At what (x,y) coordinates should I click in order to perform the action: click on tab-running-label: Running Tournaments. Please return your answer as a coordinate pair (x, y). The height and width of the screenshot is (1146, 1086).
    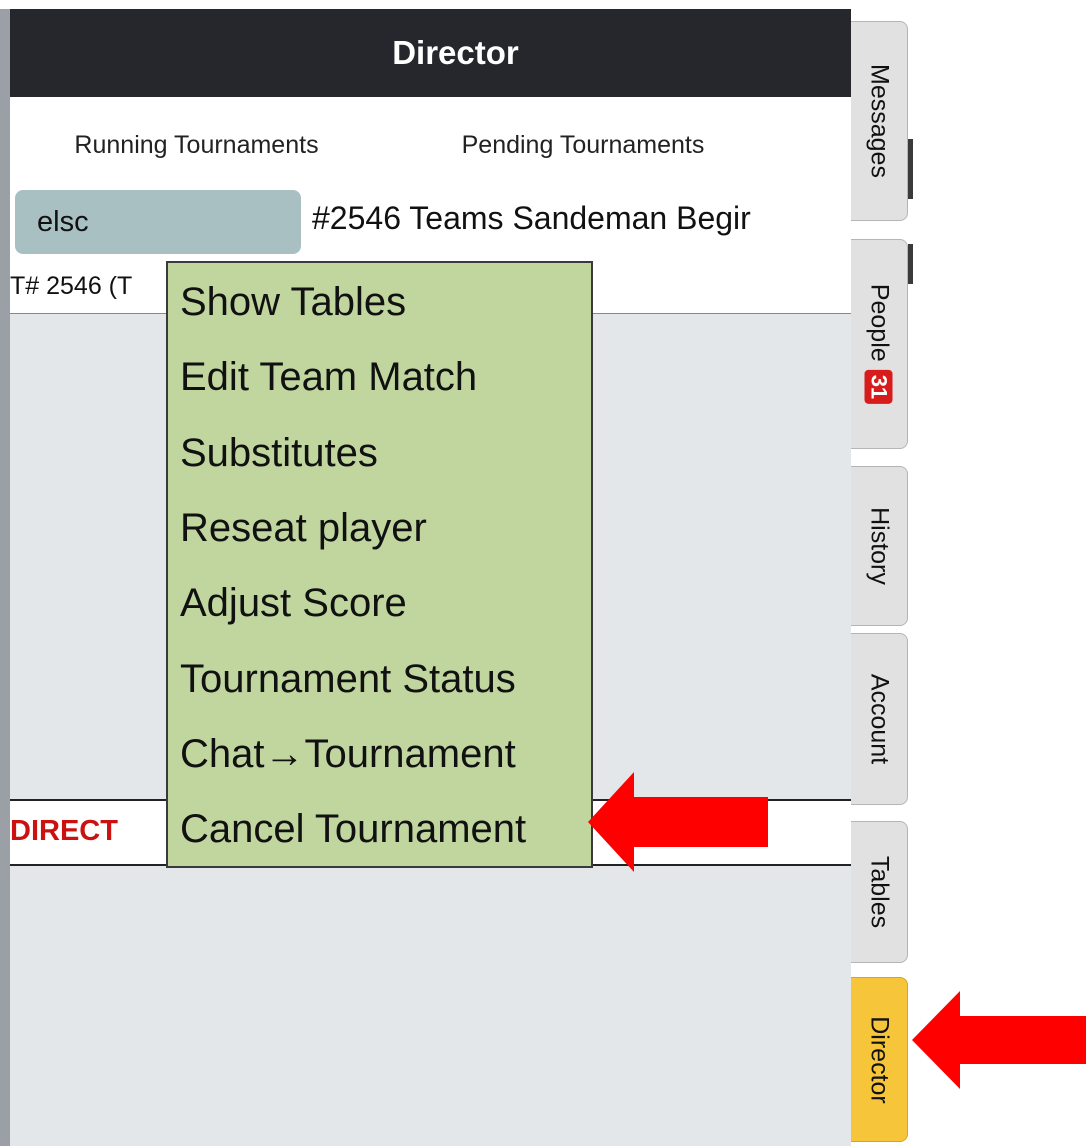
    Looking at the image, I should click on (196, 144).